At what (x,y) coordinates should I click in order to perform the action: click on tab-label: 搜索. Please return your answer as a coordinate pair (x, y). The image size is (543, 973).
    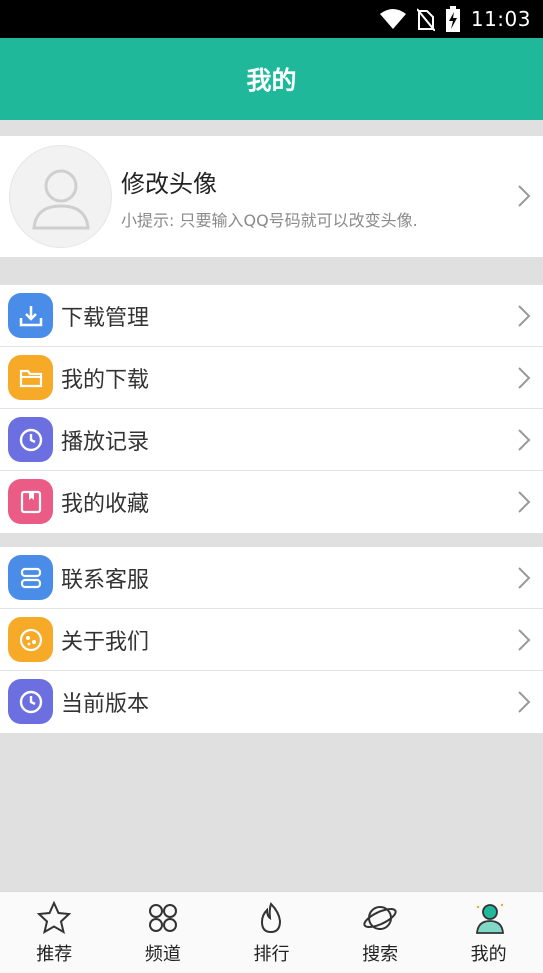
    Looking at the image, I should click on (380, 954).